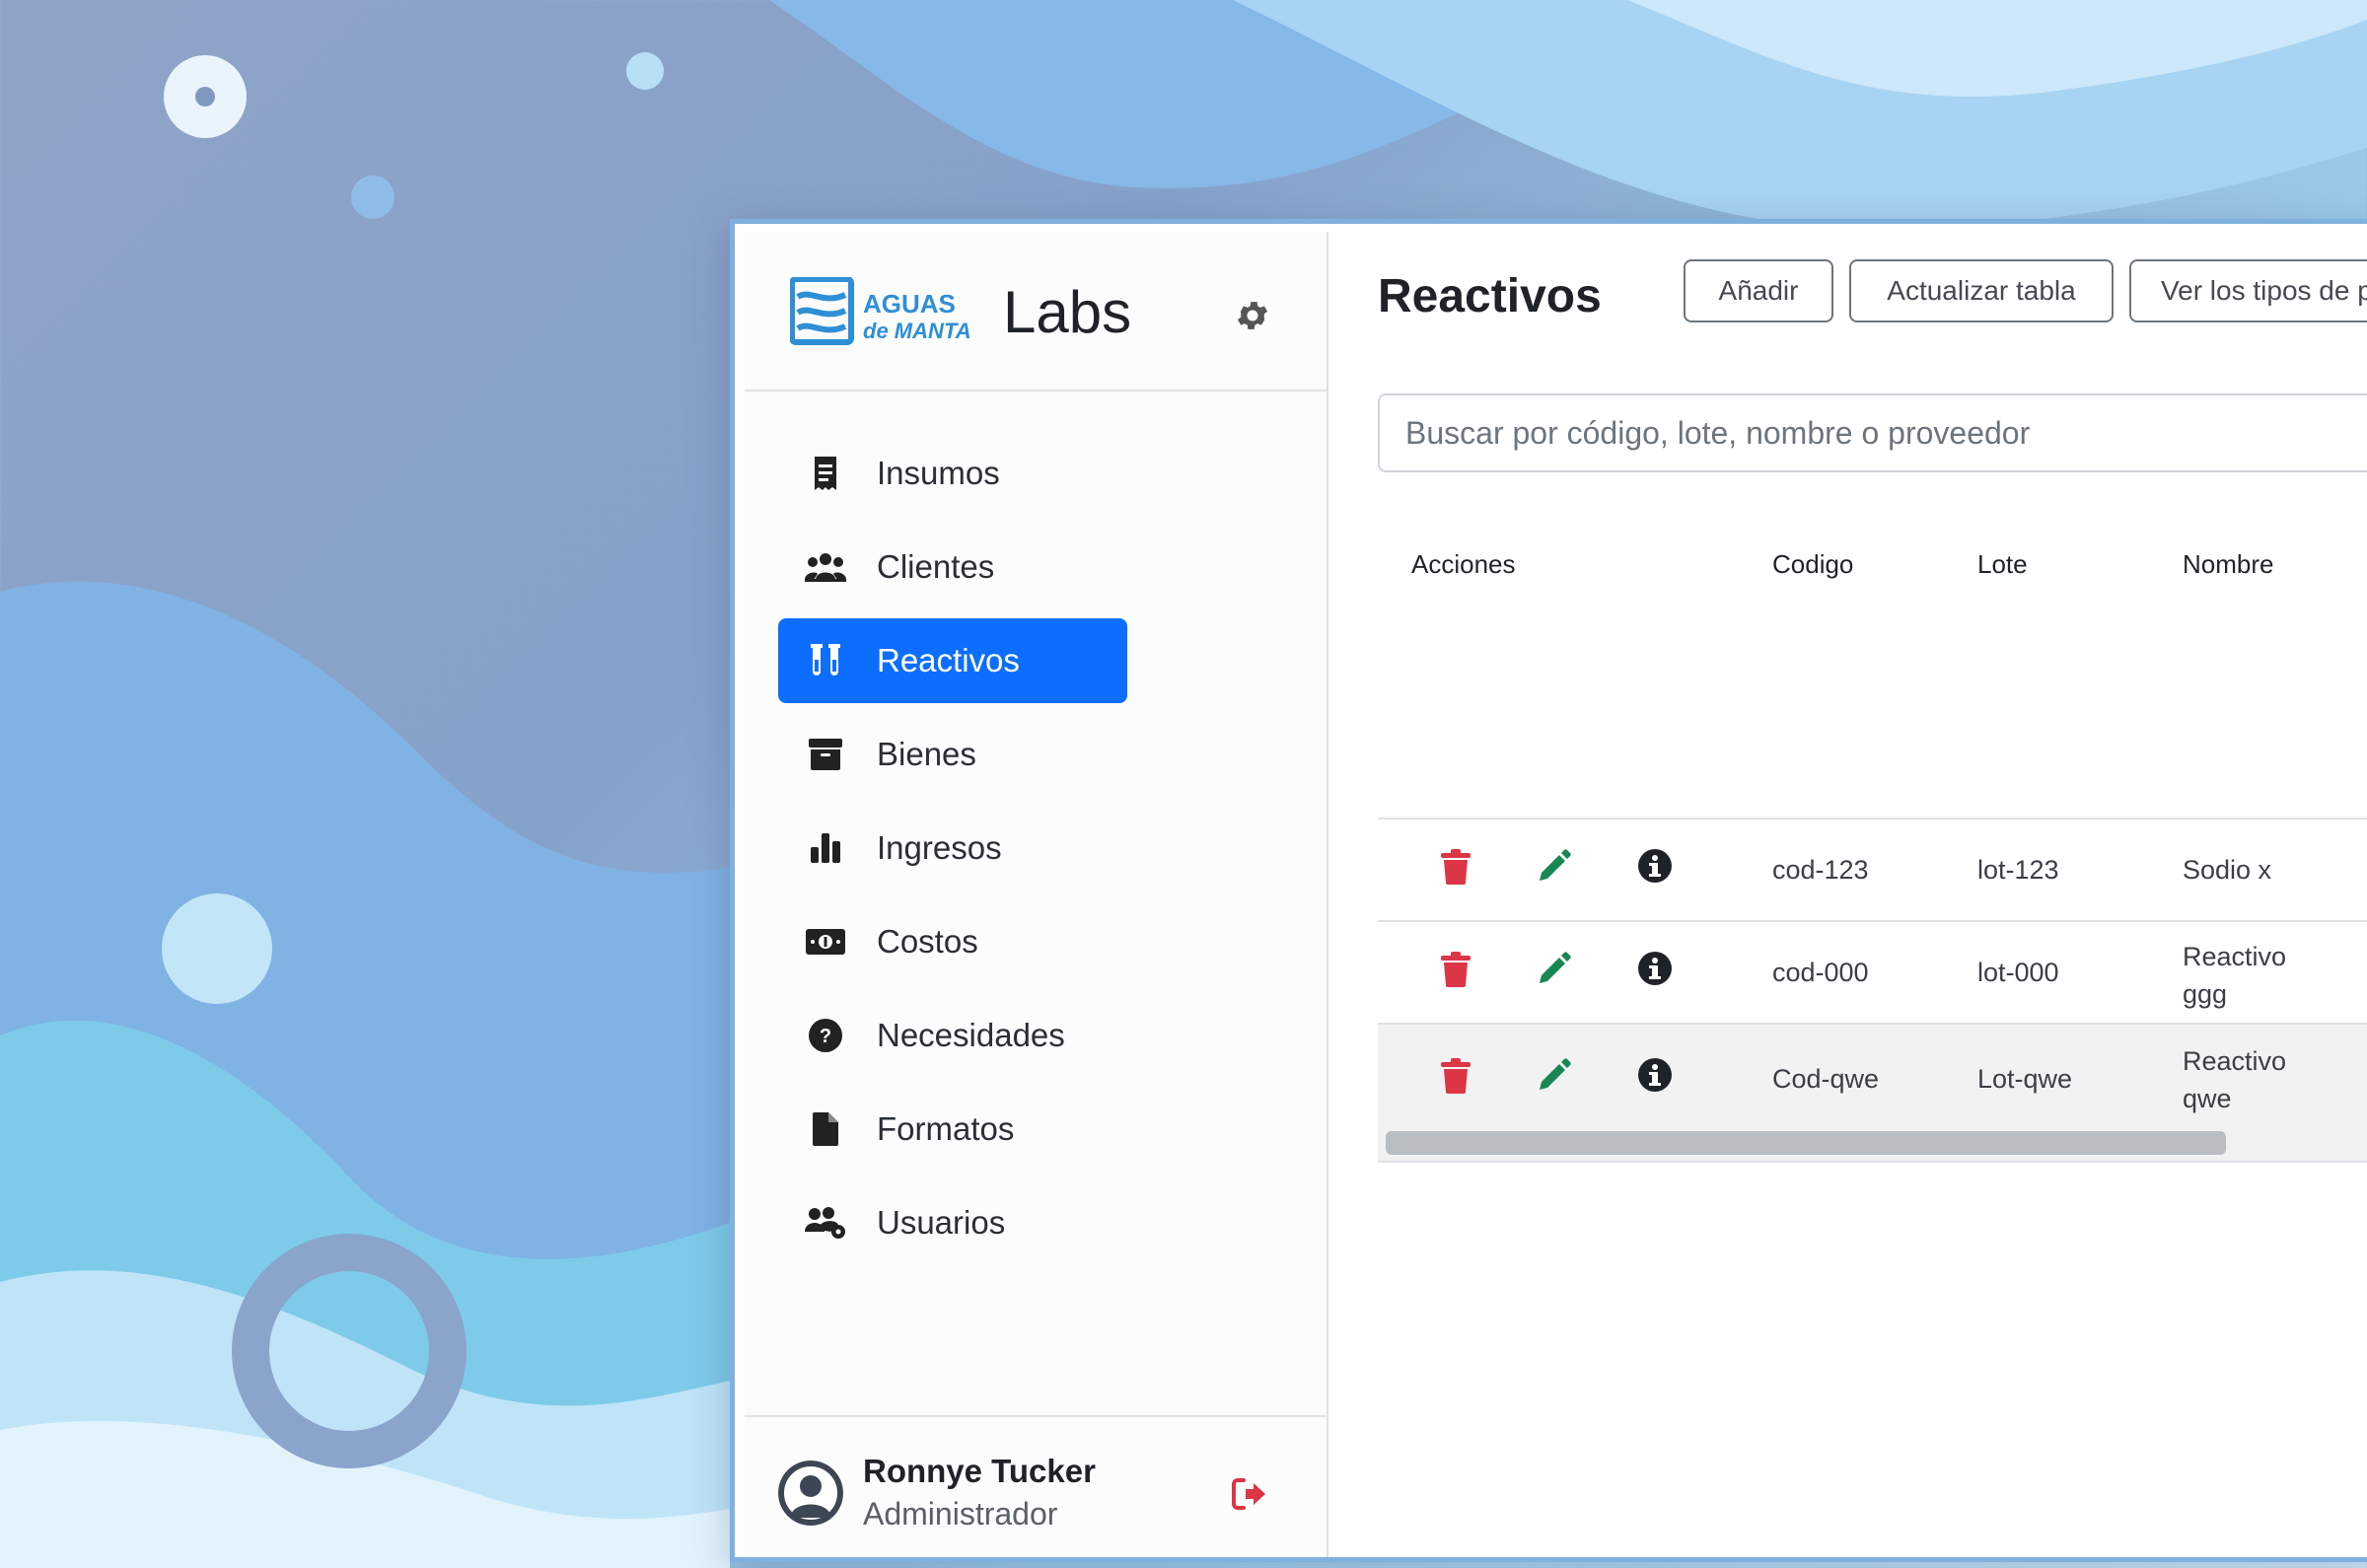 This screenshot has height=1568, width=2367. I want to click on scrollbar-thumb, so click(1806, 1143).